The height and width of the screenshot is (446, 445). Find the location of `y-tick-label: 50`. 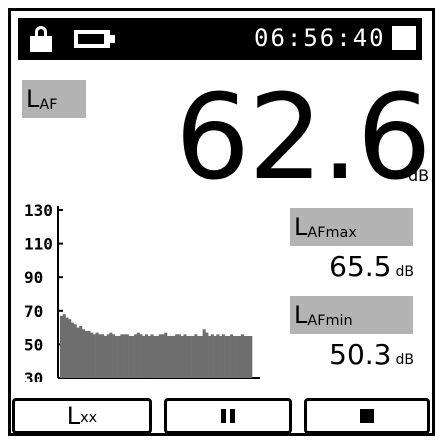

y-tick-label: 50 is located at coordinates (33, 344).